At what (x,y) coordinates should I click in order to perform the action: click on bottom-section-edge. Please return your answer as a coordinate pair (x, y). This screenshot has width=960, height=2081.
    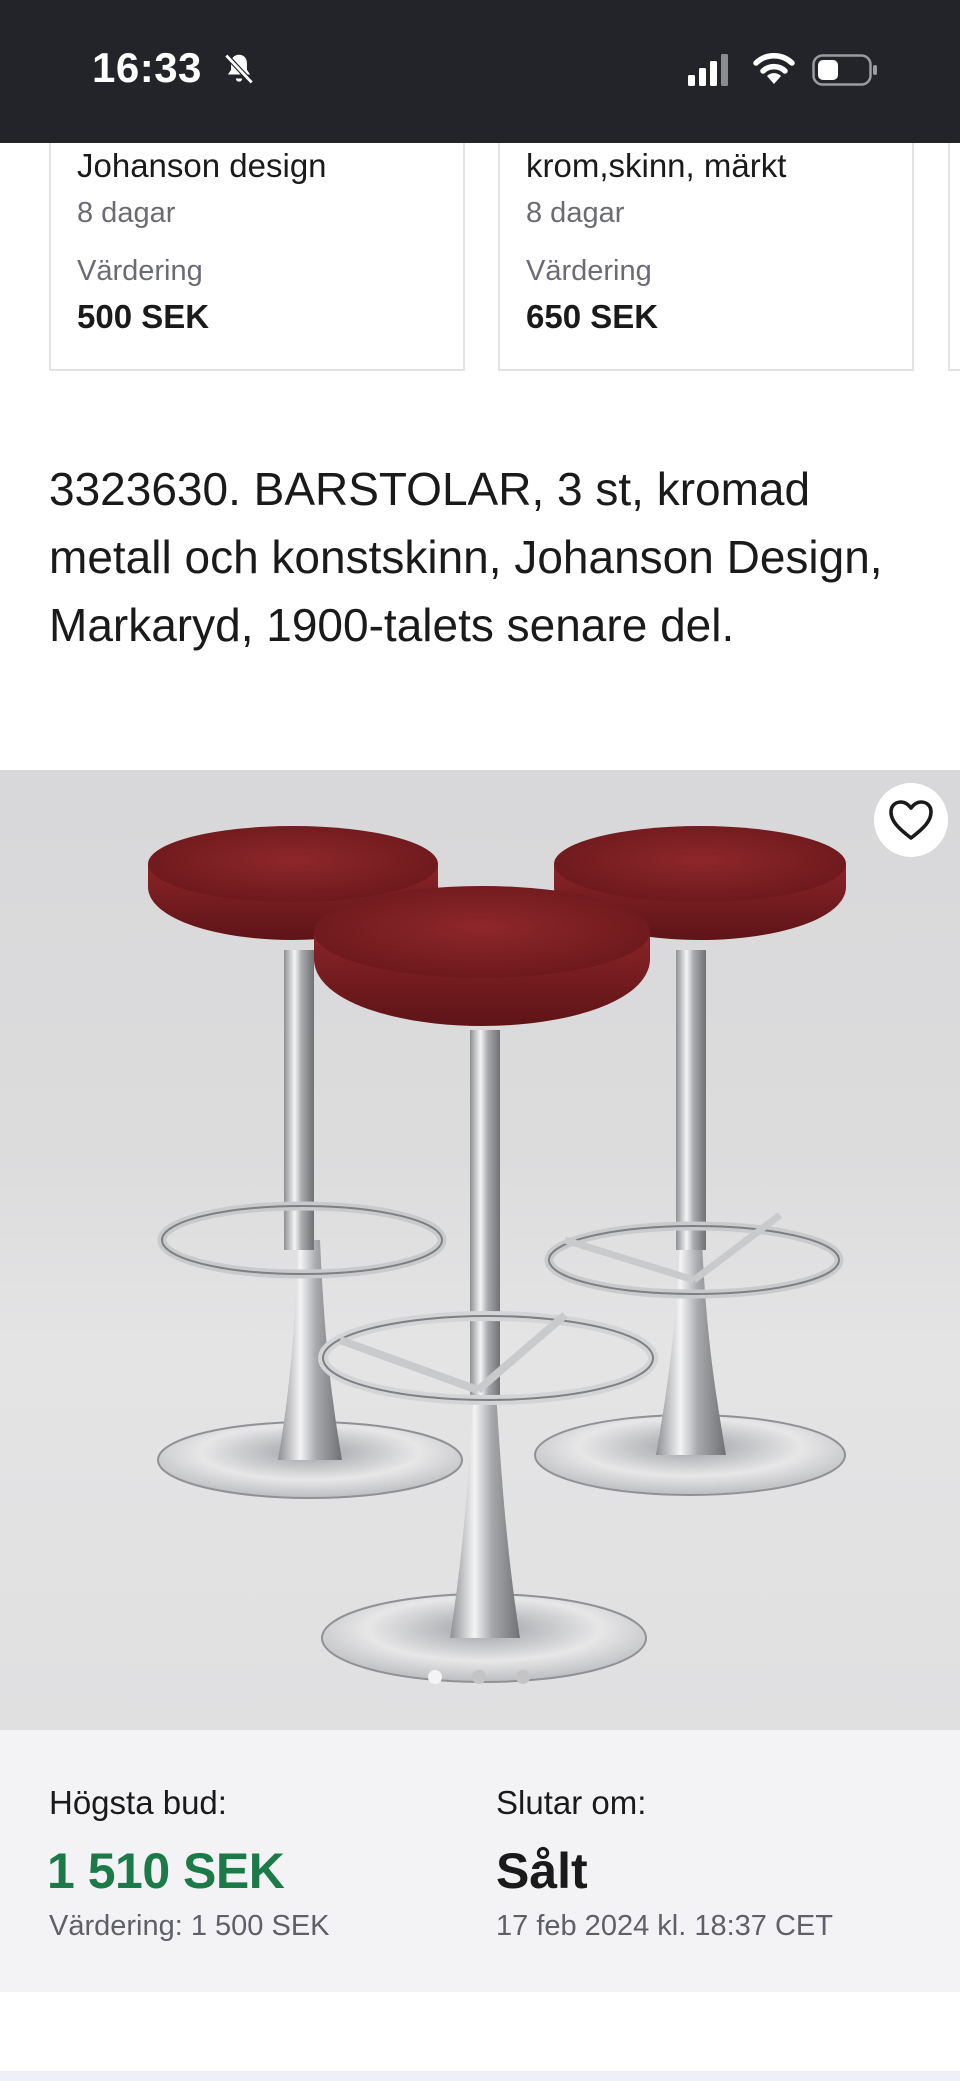
    Looking at the image, I should click on (480, 2076).